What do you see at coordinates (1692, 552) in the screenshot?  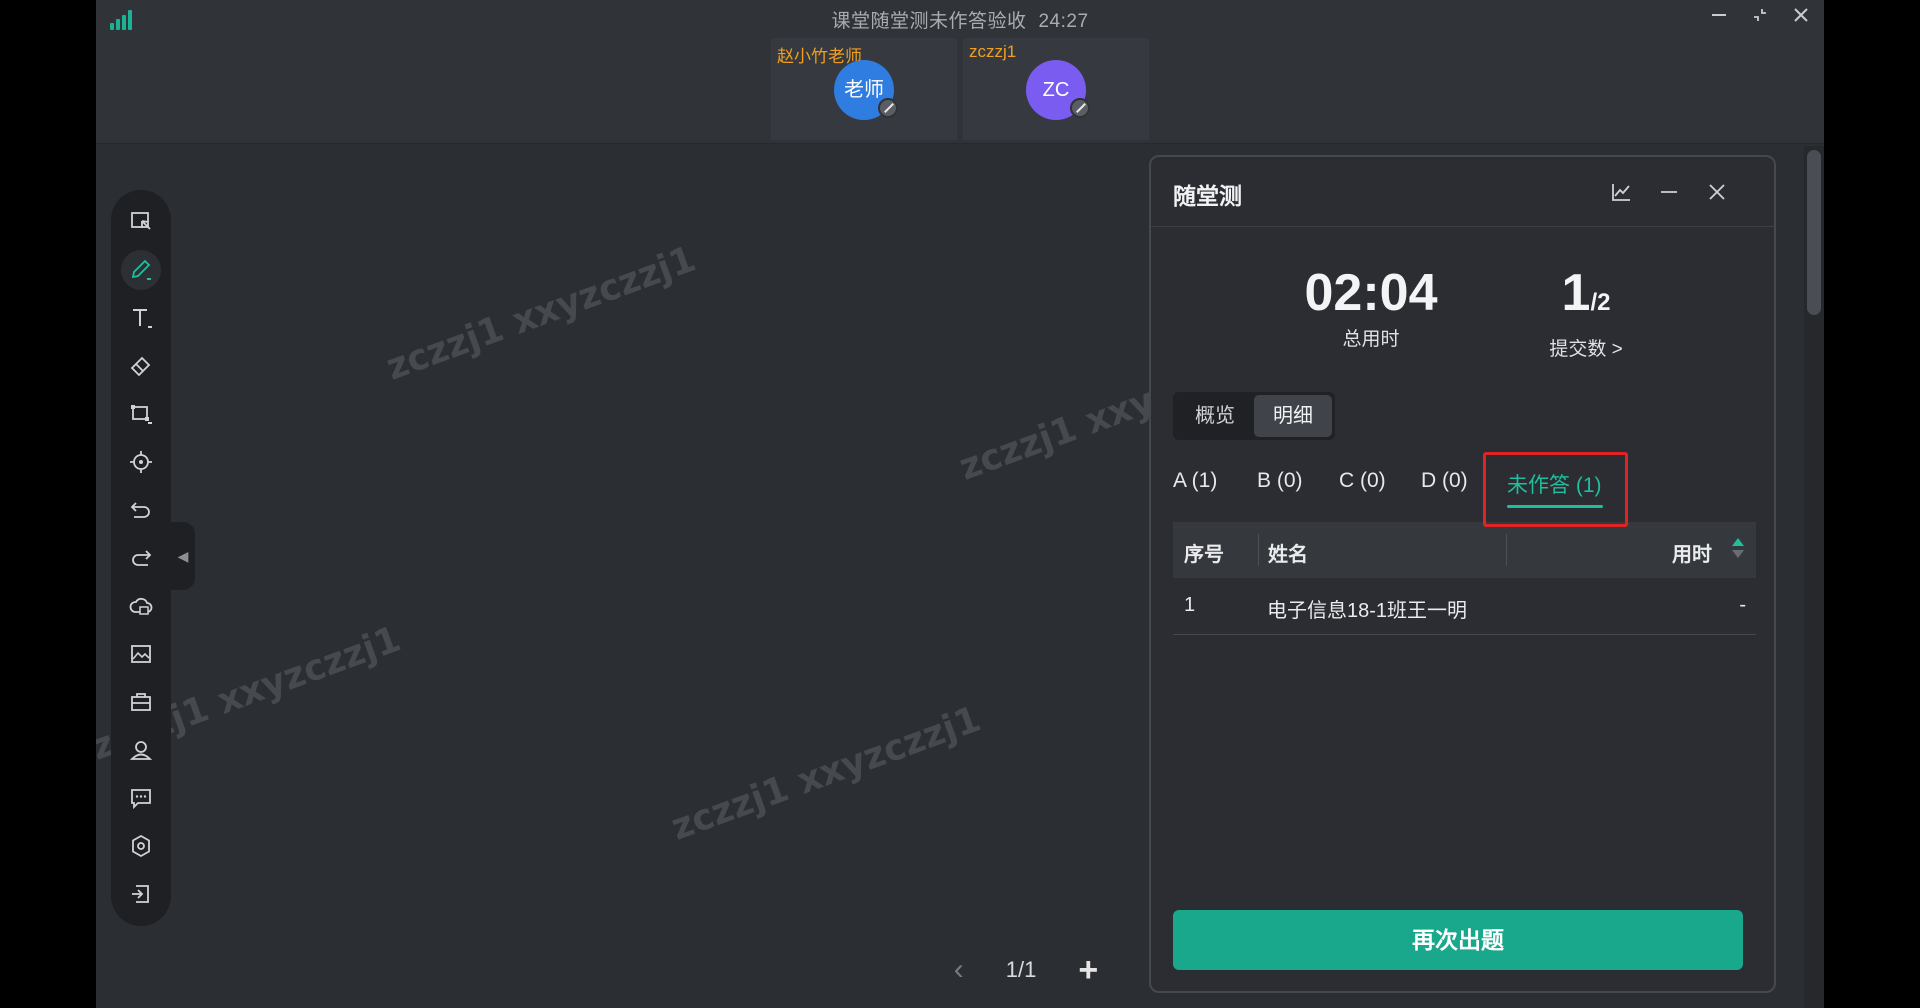 I see `column-header-time: 用时` at bounding box center [1692, 552].